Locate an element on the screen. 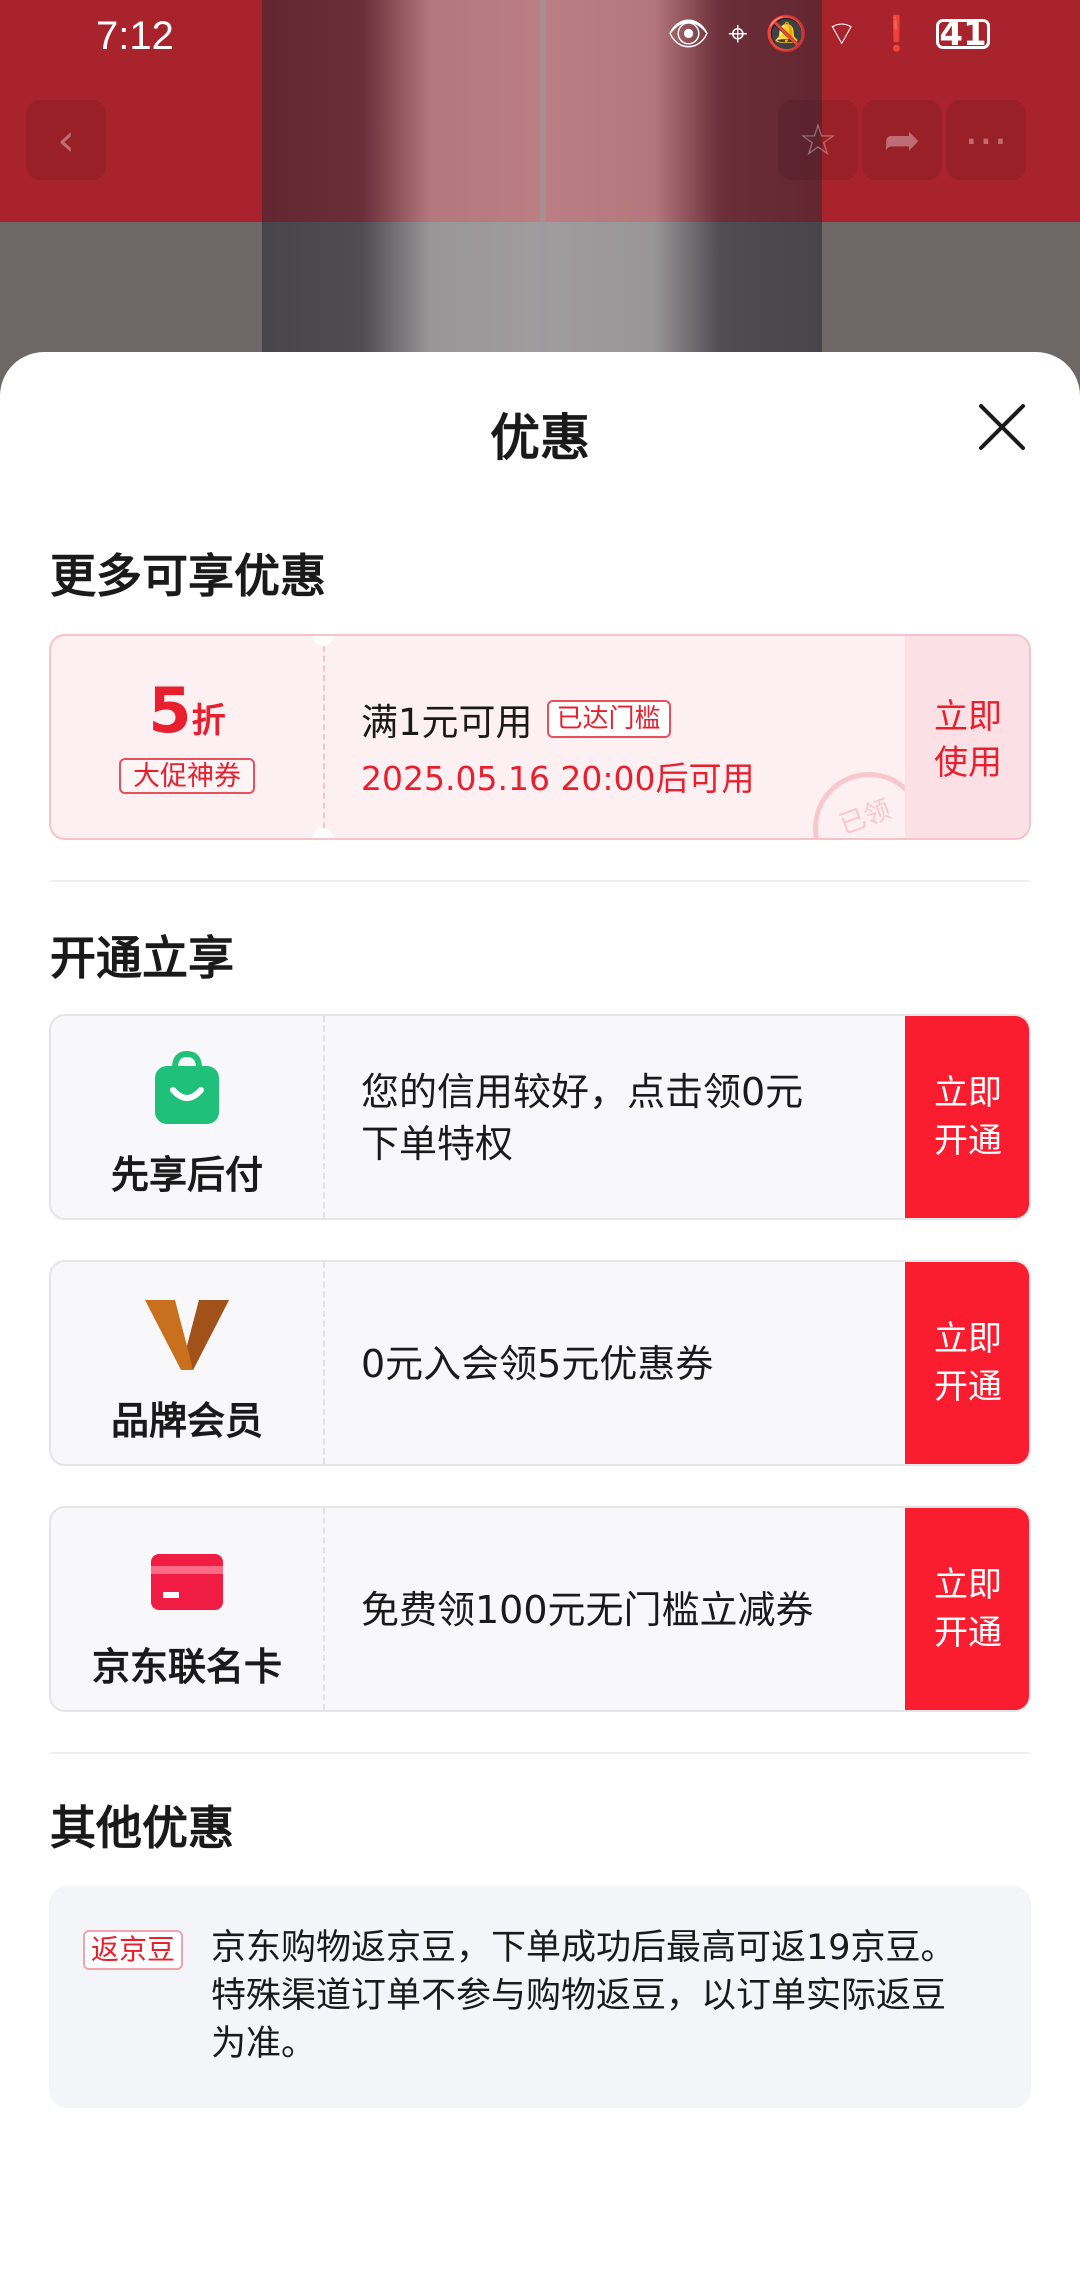 Image resolution: width=1080 pixels, height=2280 pixels. service-description-line2: 下单特权 is located at coordinates (437, 1144).